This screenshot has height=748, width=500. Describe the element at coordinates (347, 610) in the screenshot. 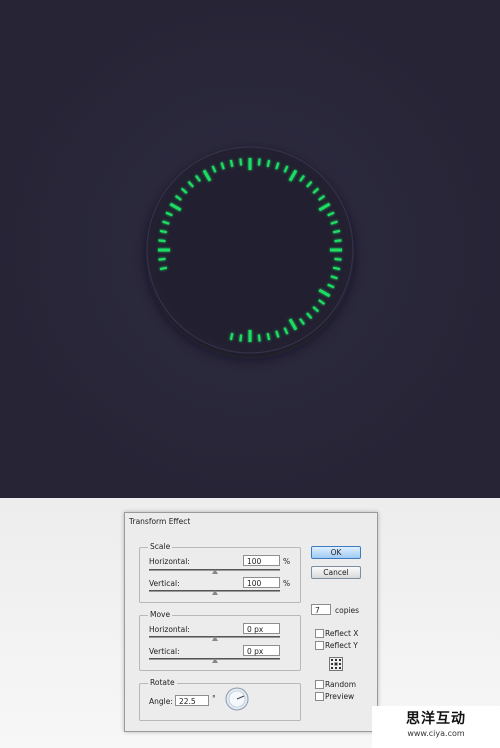

I see `copies-label: copies` at that location.